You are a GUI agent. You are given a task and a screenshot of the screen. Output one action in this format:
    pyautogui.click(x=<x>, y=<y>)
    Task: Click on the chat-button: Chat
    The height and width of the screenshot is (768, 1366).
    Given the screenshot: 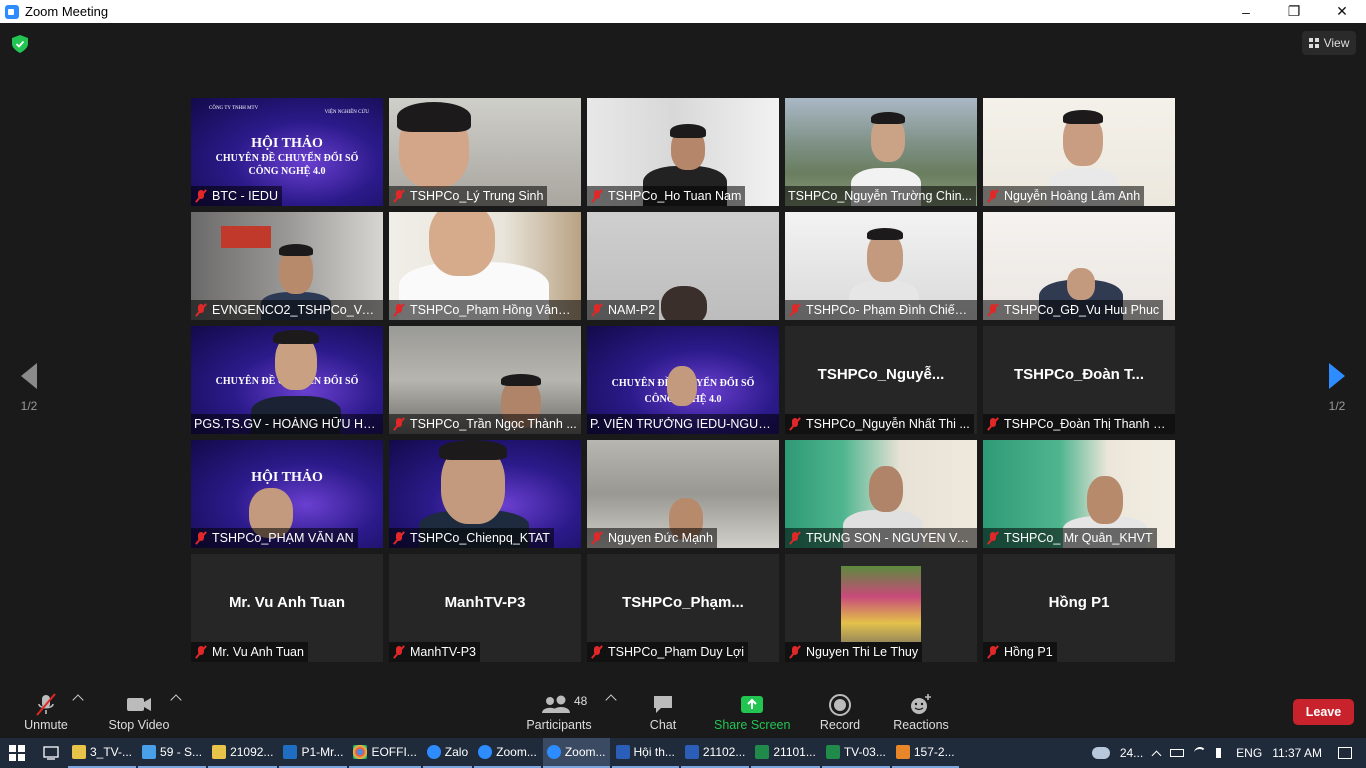 What is the action you would take?
    pyautogui.click(x=663, y=713)
    